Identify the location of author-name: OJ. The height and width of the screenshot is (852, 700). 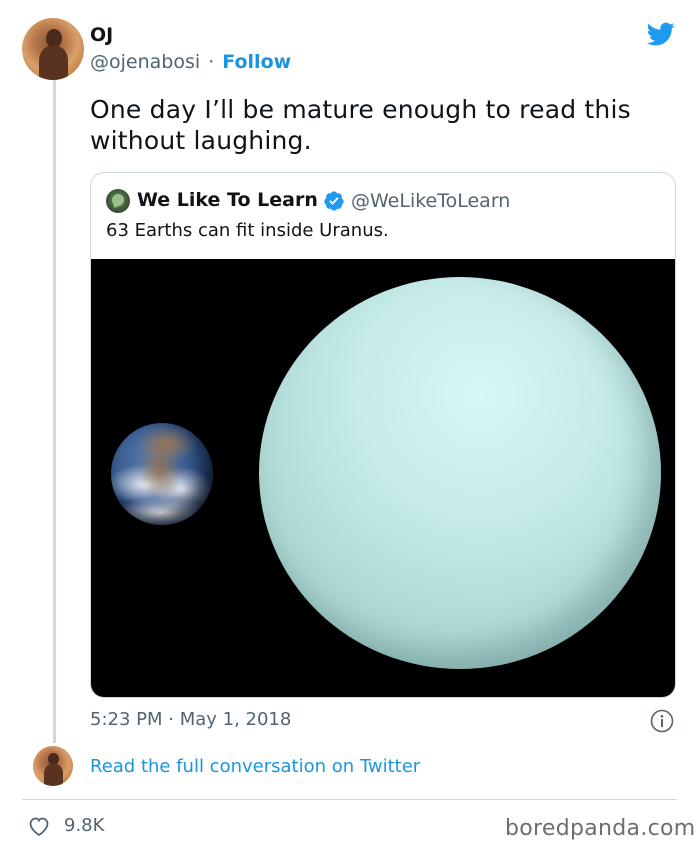
(101, 35).